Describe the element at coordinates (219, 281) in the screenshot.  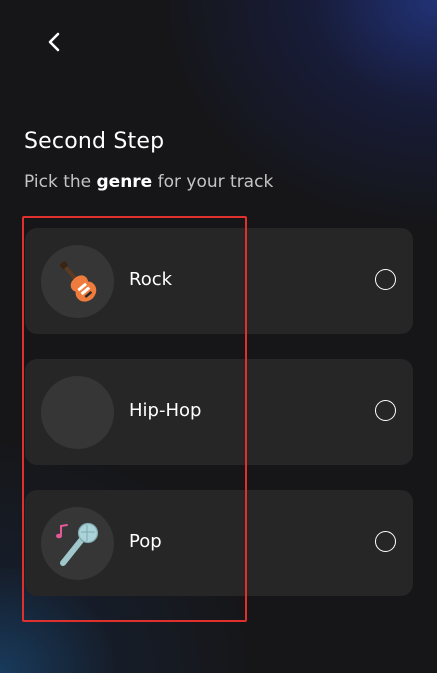
I see `genre-option-rock: Rock` at that location.